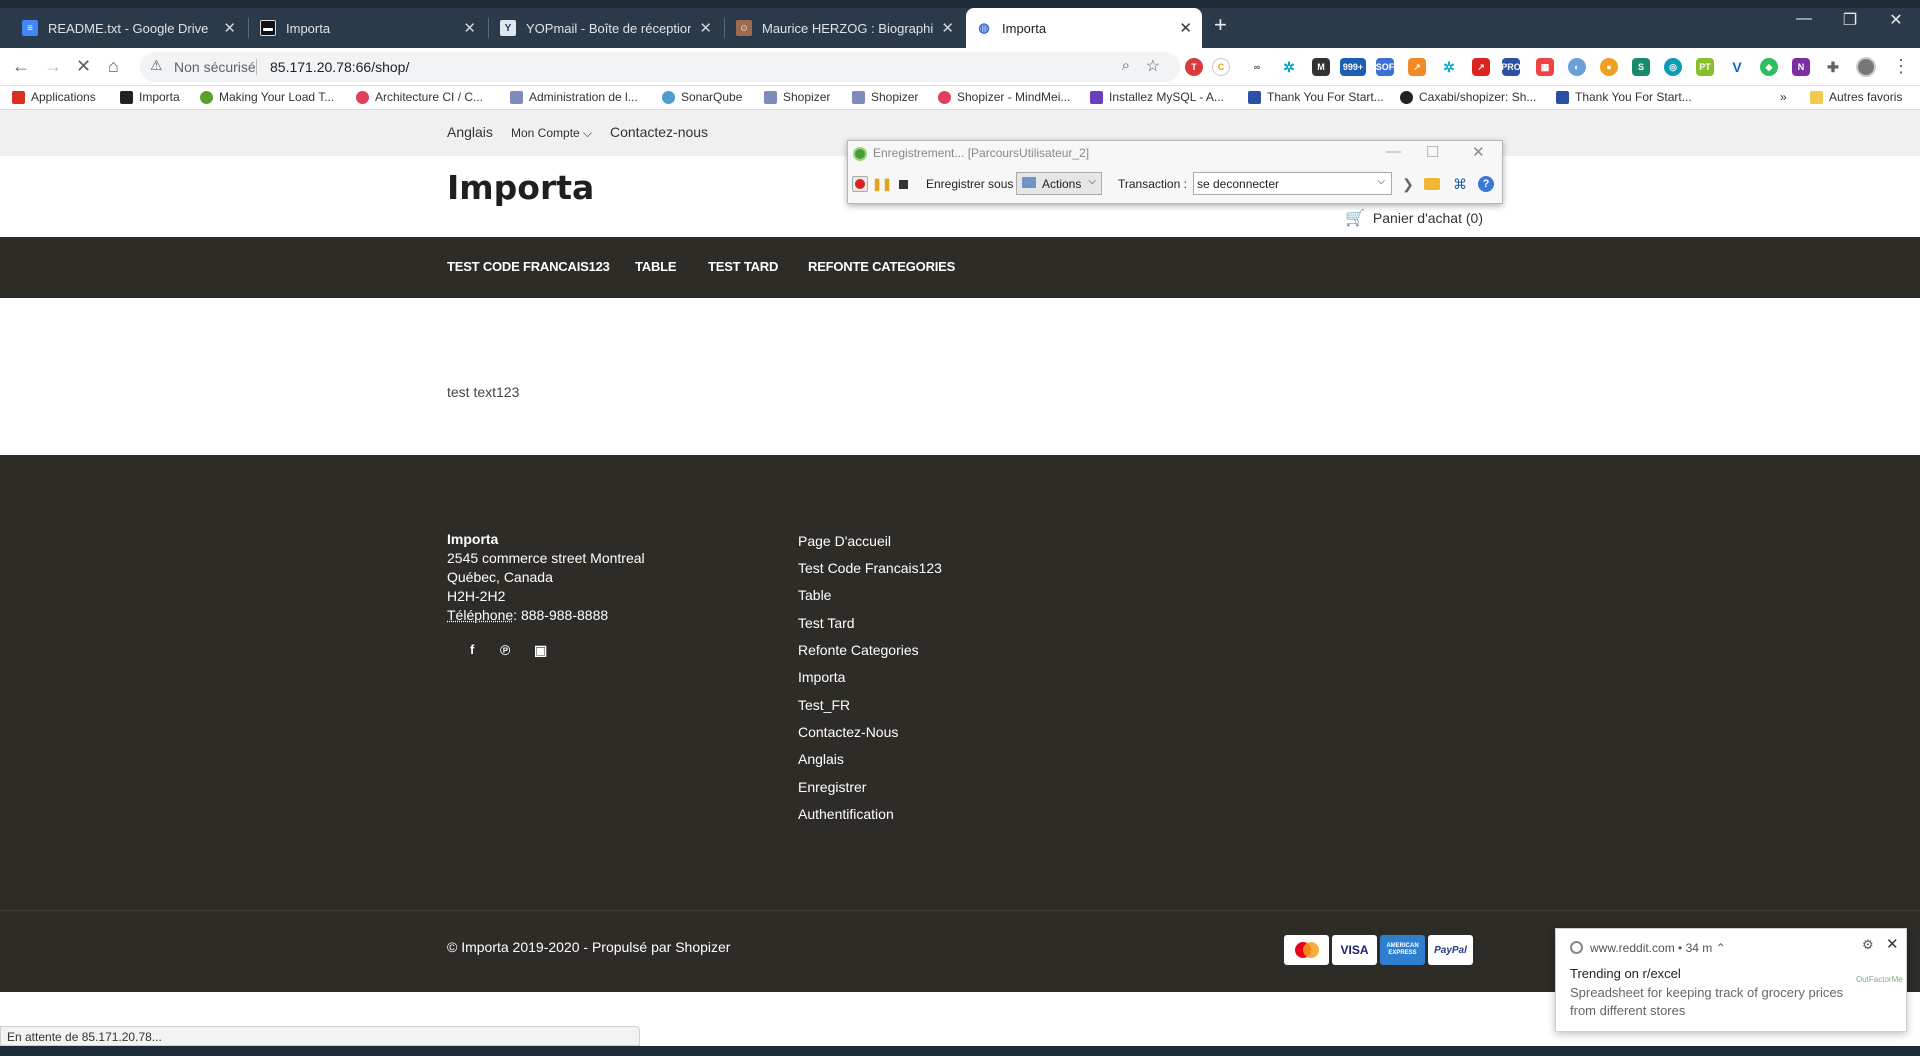 The image size is (1920, 1056). Describe the element at coordinates (1511, 67) in the screenshot. I see `extension-icon: PRO` at that location.